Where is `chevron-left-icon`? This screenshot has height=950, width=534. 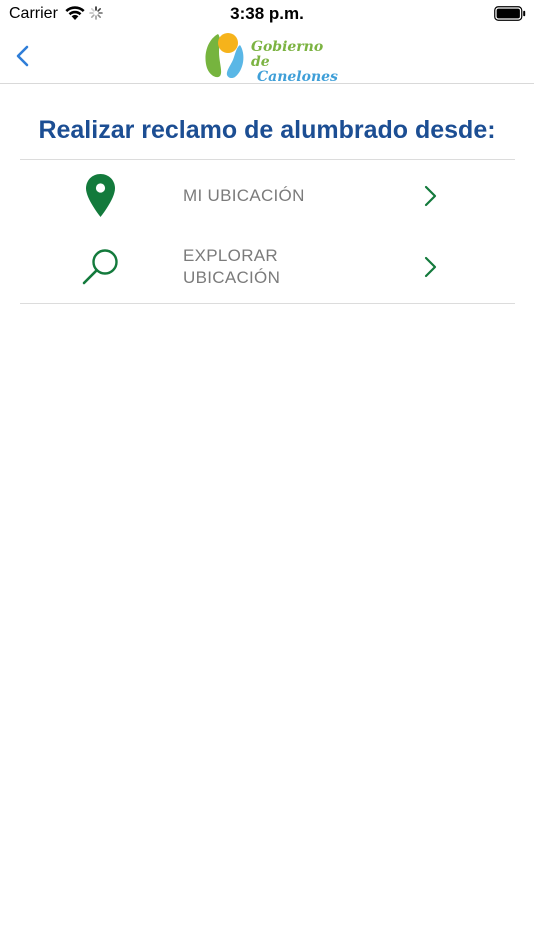
chevron-left-icon is located at coordinates (22, 56).